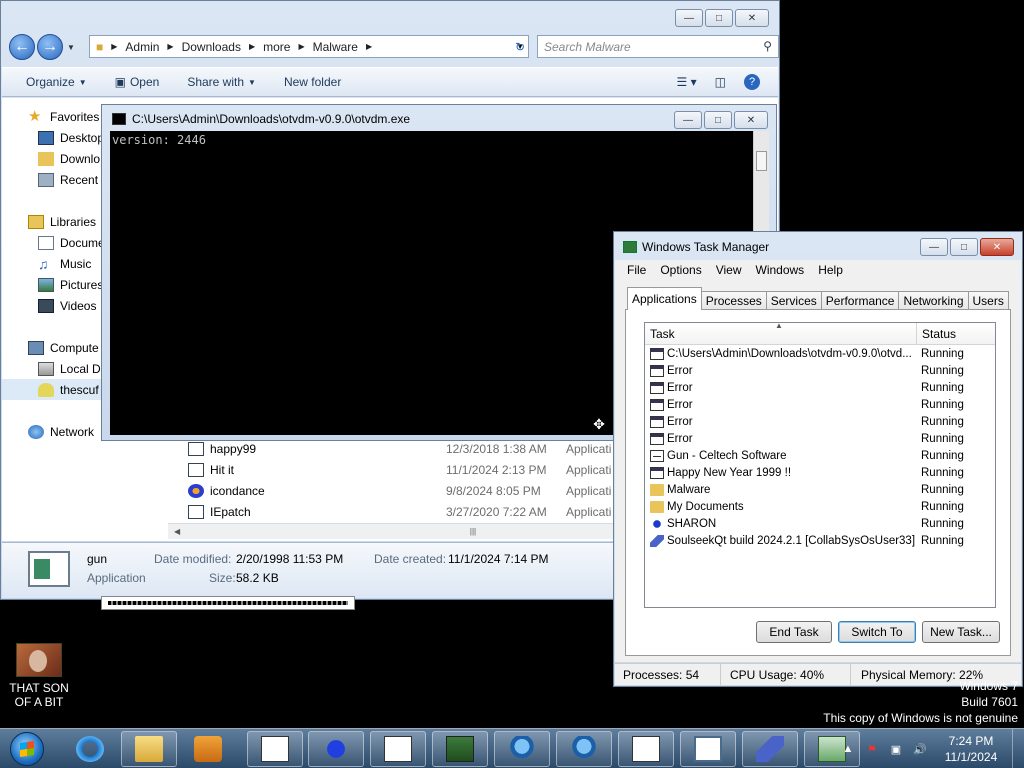 Image resolution: width=1024 pixels, height=768 pixels. I want to click on search-icon: ⚲, so click(767, 46).